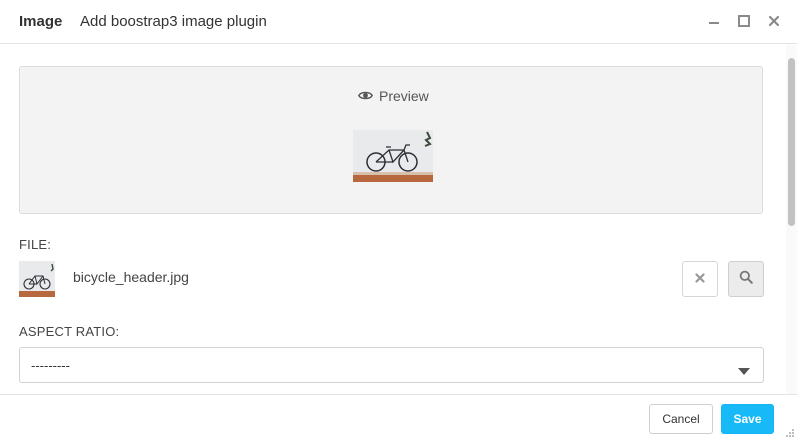 The image size is (797, 443). I want to click on preview-label: Preview, so click(404, 96).